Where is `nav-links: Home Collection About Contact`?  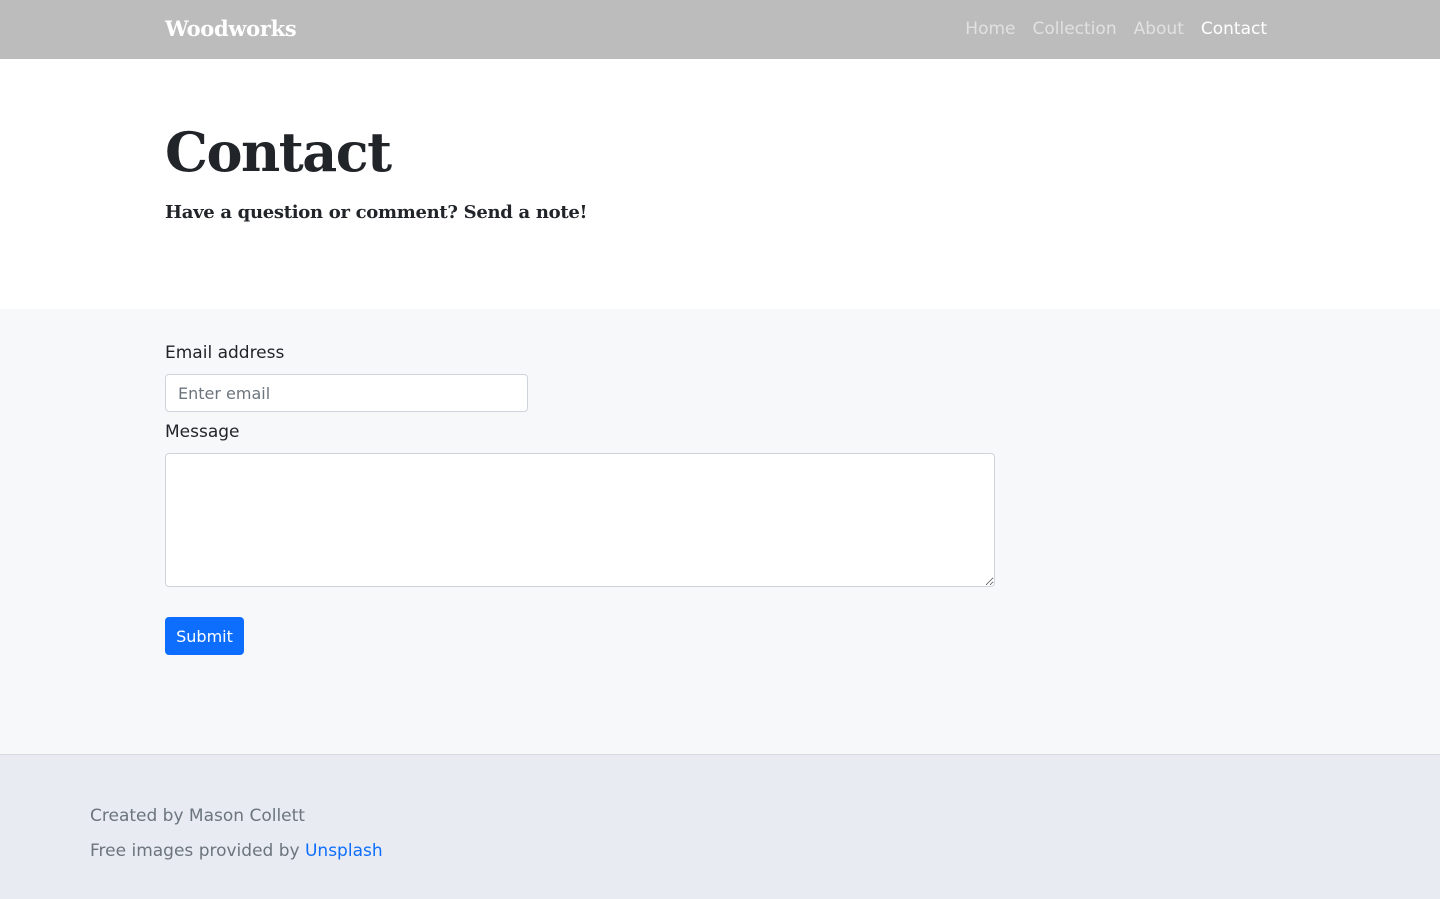
nav-links: Home Collection About Contact is located at coordinates (1116, 29).